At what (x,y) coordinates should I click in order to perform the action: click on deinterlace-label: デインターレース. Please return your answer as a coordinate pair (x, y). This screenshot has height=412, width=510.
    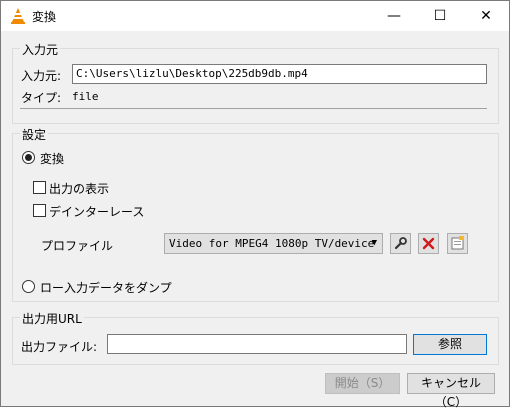
    Looking at the image, I should click on (96, 211).